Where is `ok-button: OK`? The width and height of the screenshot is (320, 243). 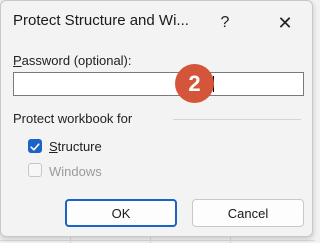
ok-button: OK is located at coordinates (121, 213).